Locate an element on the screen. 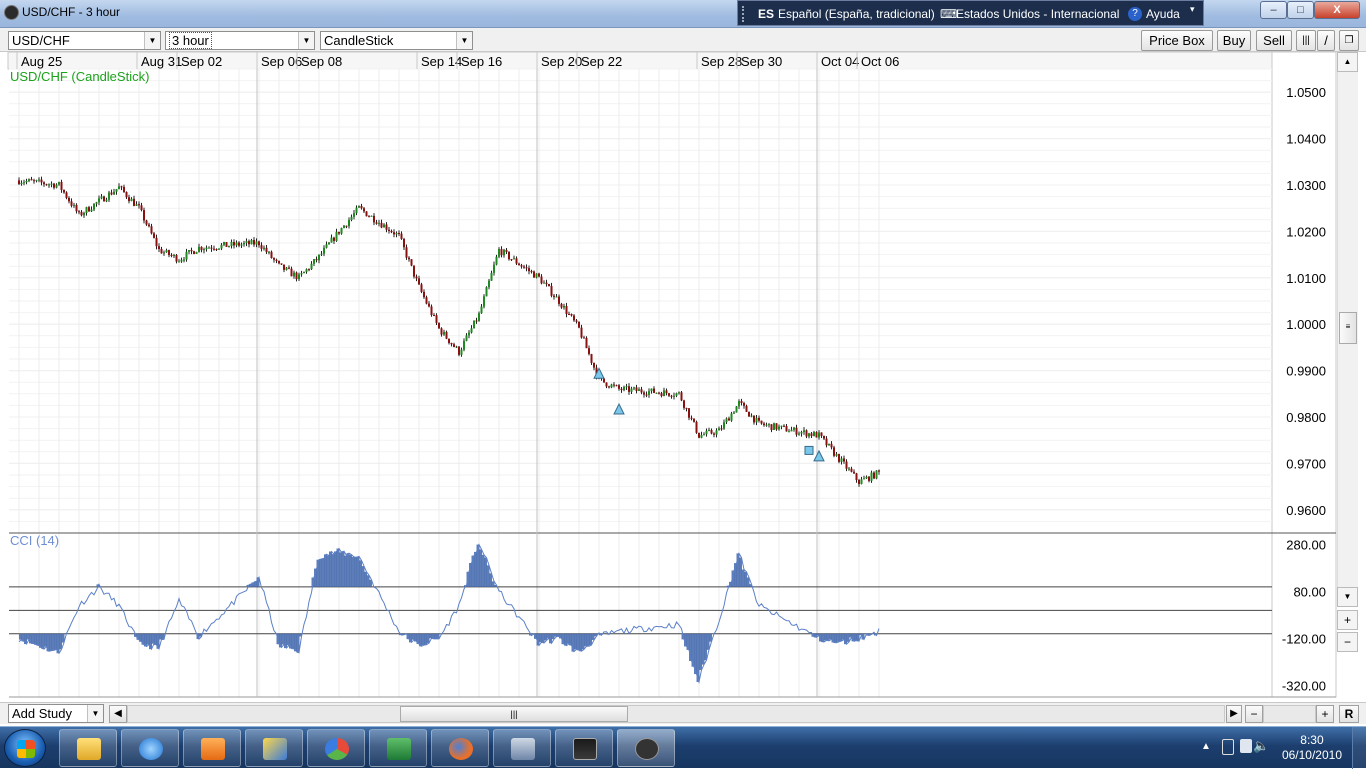 Image resolution: width=1366 pixels, height=769 pixels. date-tick-label: Sep 28 is located at coordinates (721, 61).